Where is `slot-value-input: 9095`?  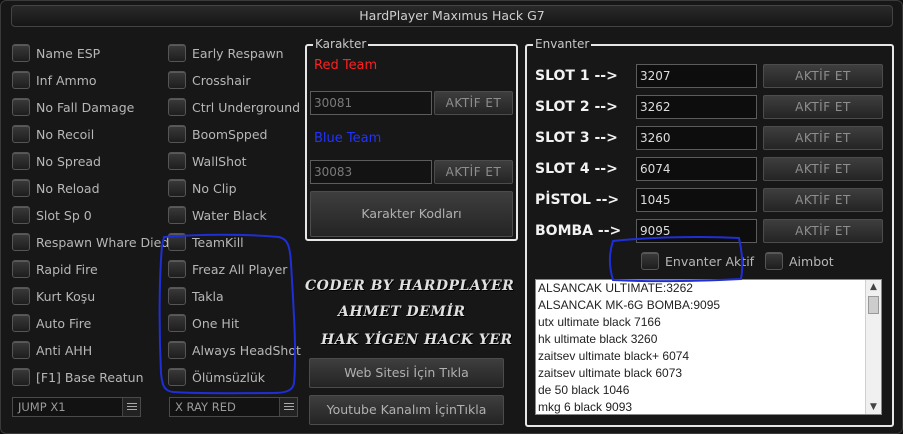
slot-value-input: 9095 is located at coordinates (696, 231).